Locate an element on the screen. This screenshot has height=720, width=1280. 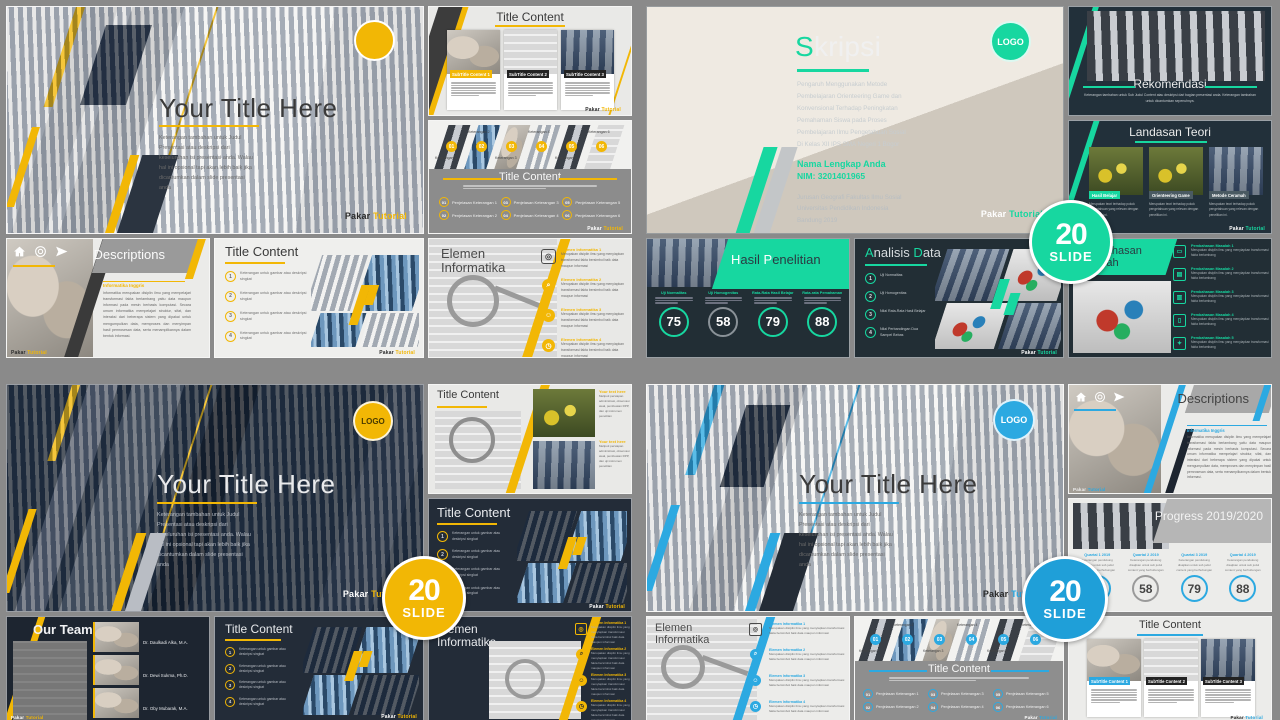
step-badge: 05 is located at coordinates (1003, 639).